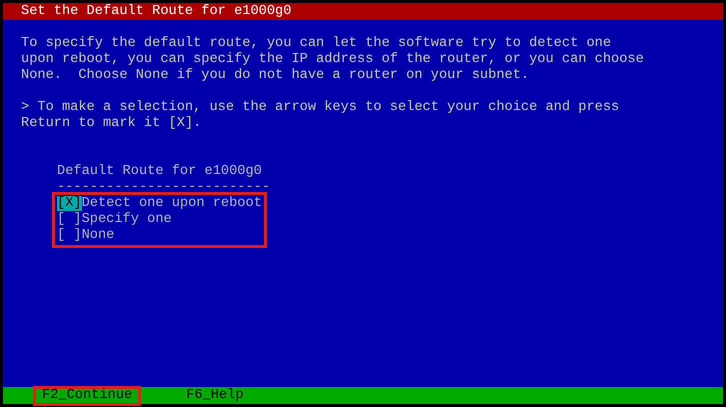 The width and height of the screenshot is (726, 407). I want to click on function-key: F6_Help, so click(215, 396).